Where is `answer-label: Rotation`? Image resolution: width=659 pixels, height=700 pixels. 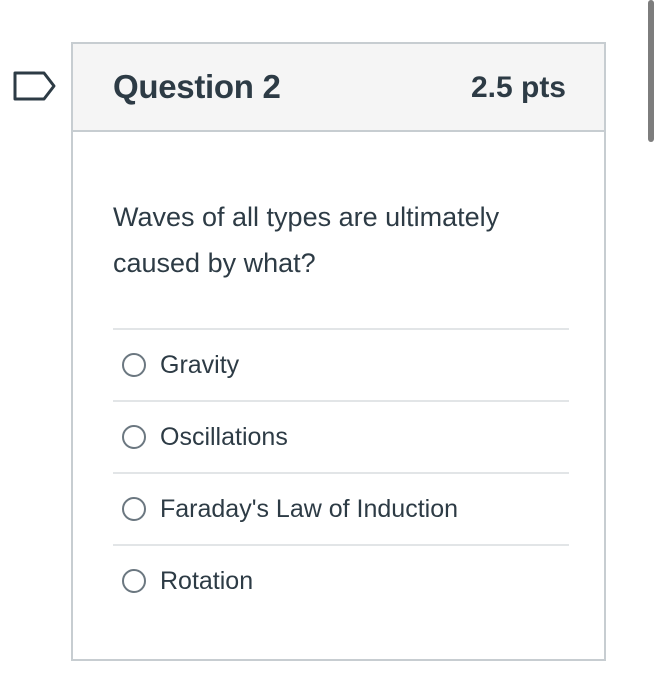 answer-label: Rotation is located at coordinates (207, 580).